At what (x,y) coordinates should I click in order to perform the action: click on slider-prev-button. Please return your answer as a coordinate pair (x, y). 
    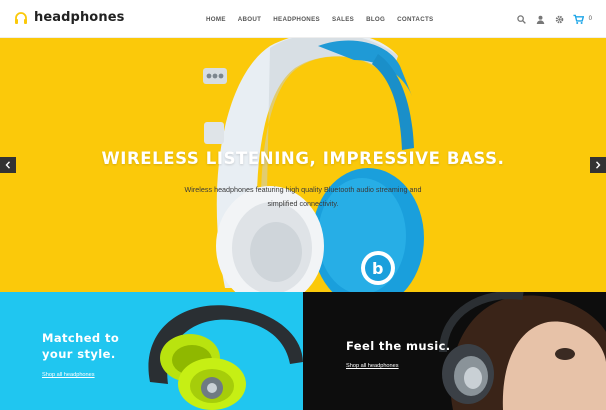
    Looking at the image, I should click on (8, 165).